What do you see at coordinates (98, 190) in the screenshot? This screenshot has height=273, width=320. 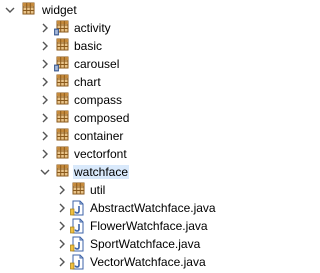 I see `tree-node-label: util` at bounding box center [98, 190].